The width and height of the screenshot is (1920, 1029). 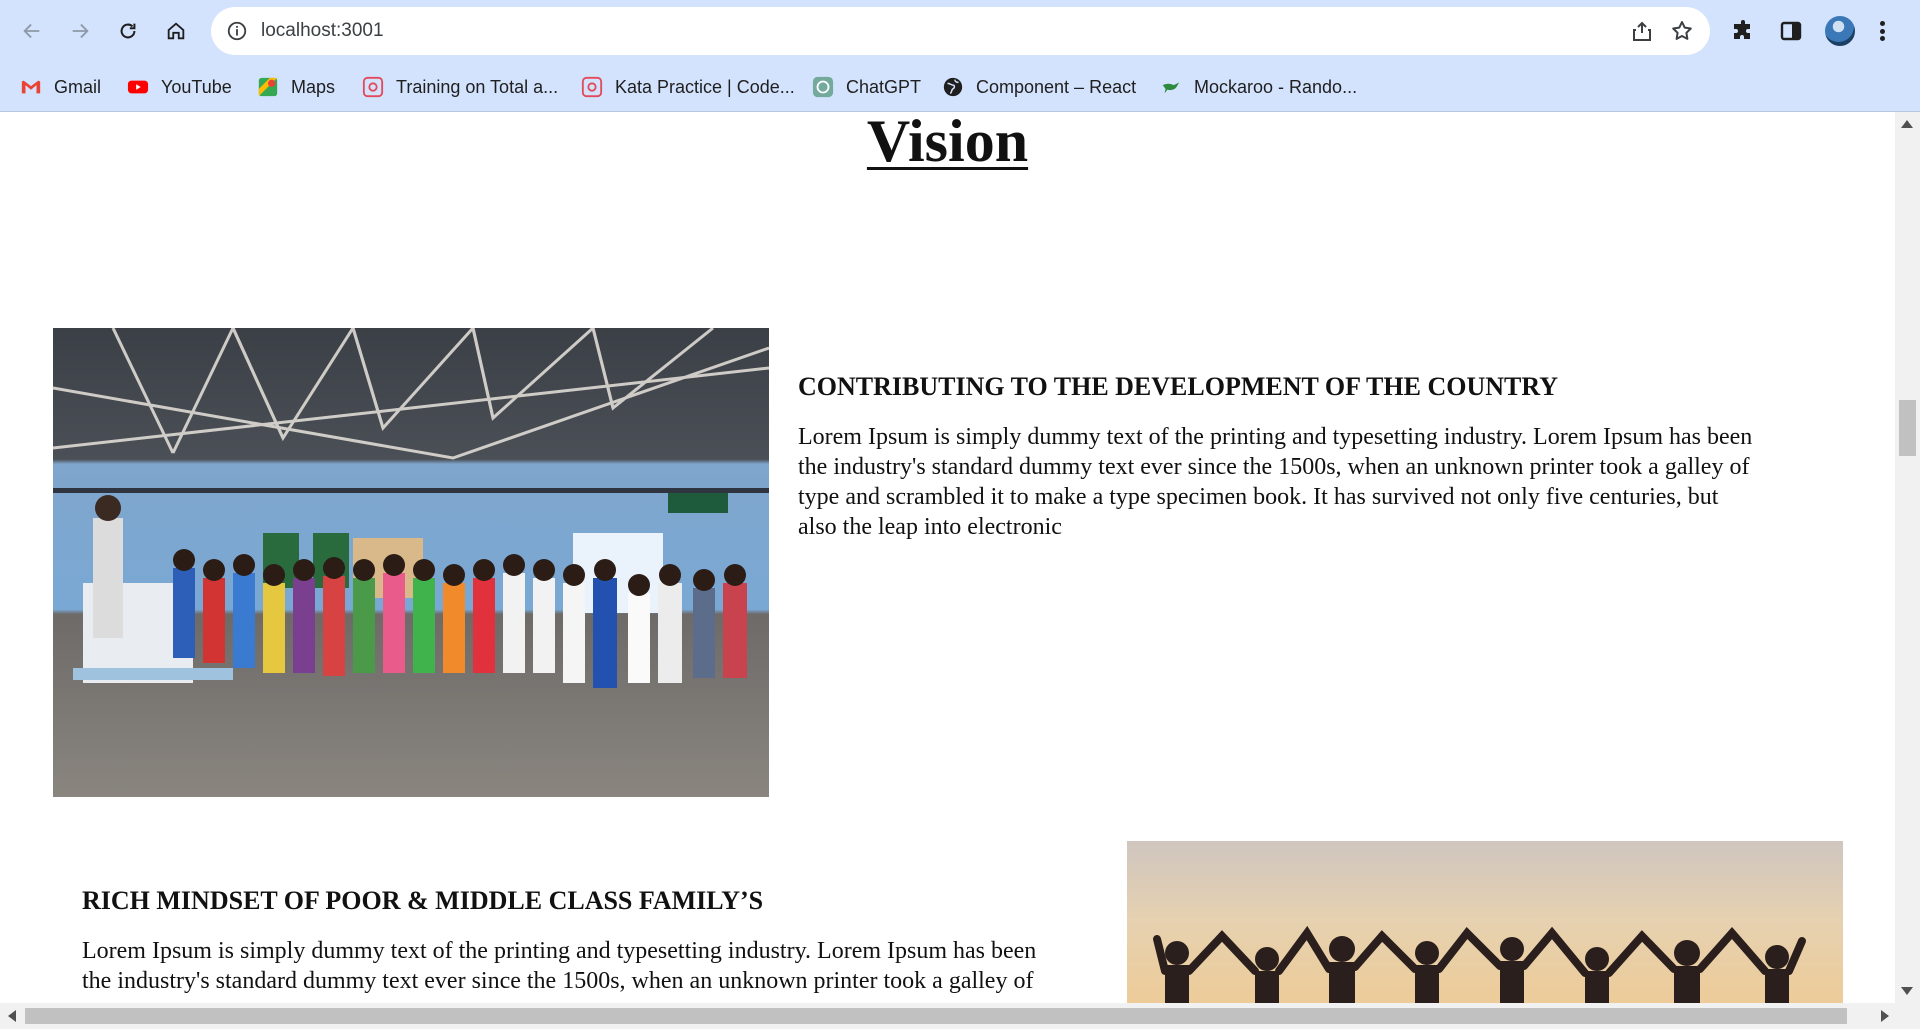 I want to click on scroll-up-arrow-icon, so click(x=1907, y=124).